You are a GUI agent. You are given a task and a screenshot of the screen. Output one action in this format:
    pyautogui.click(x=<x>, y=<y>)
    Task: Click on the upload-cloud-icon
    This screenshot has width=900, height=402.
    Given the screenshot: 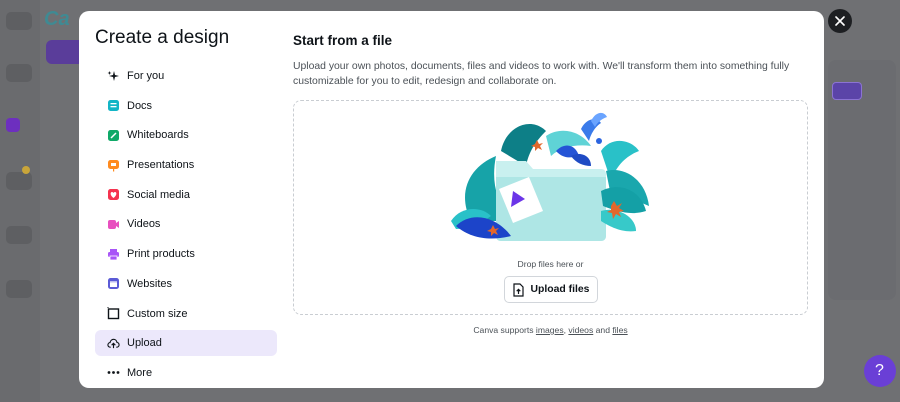 What is the action you would take?
    pyautogui.click(x=113, y=343)
    